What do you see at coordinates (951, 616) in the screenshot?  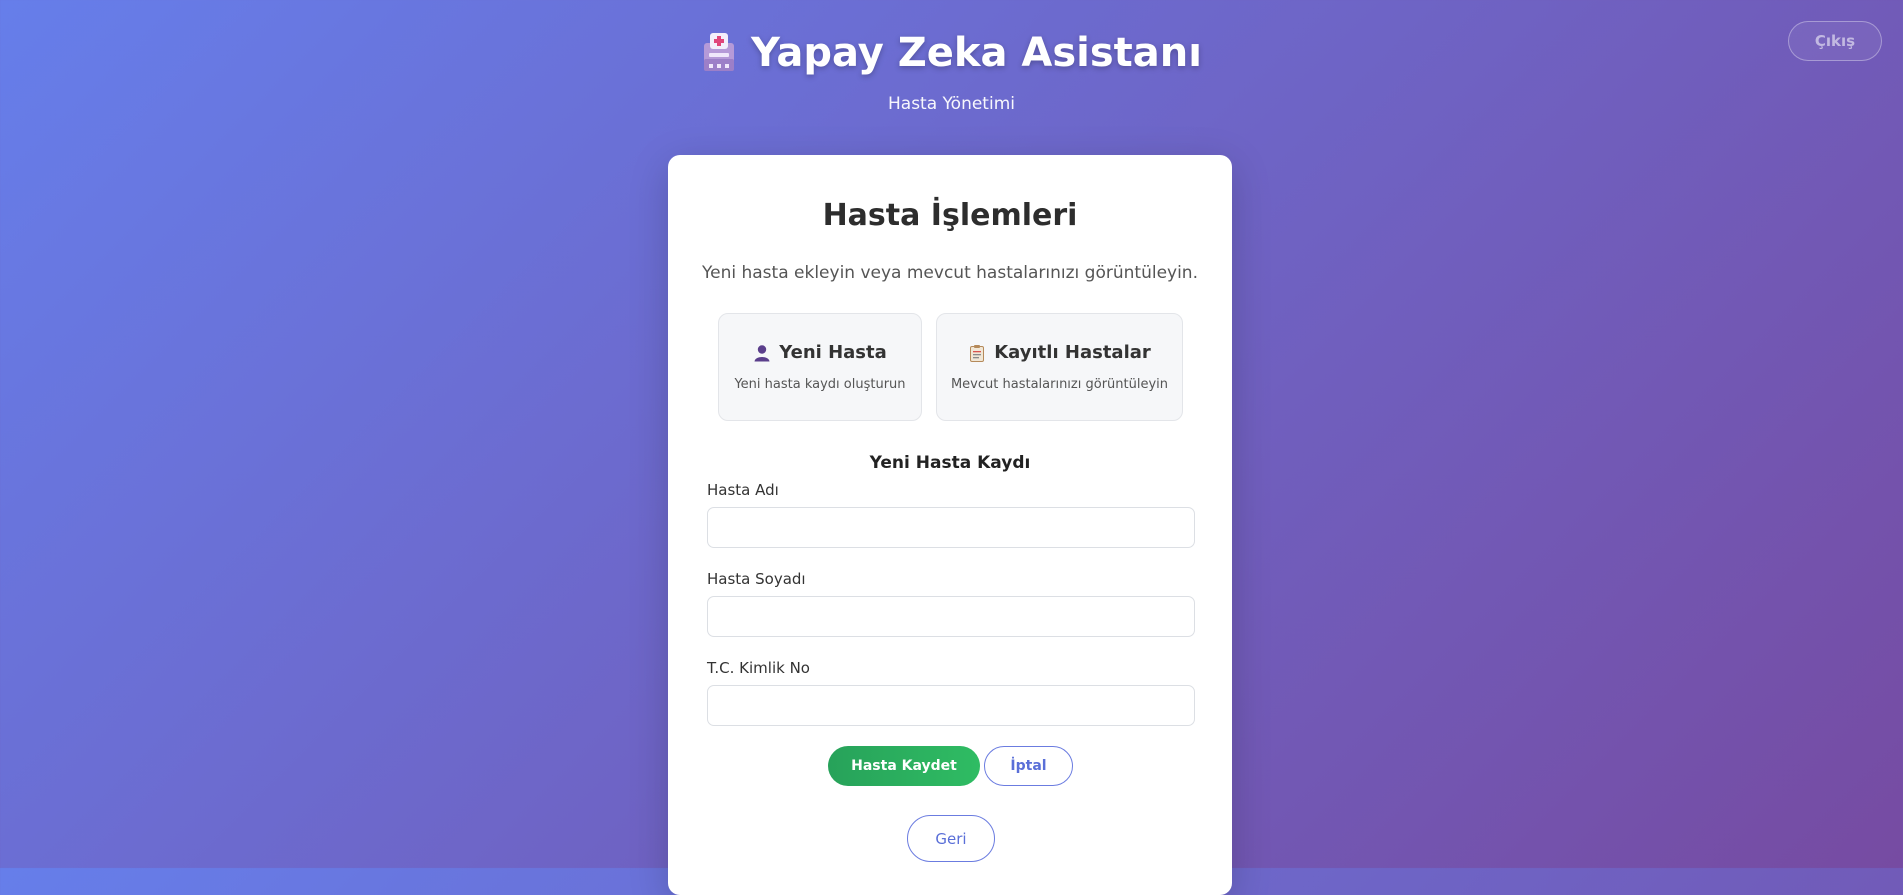 I see `last-name-input` at bounding box center [951, 616].